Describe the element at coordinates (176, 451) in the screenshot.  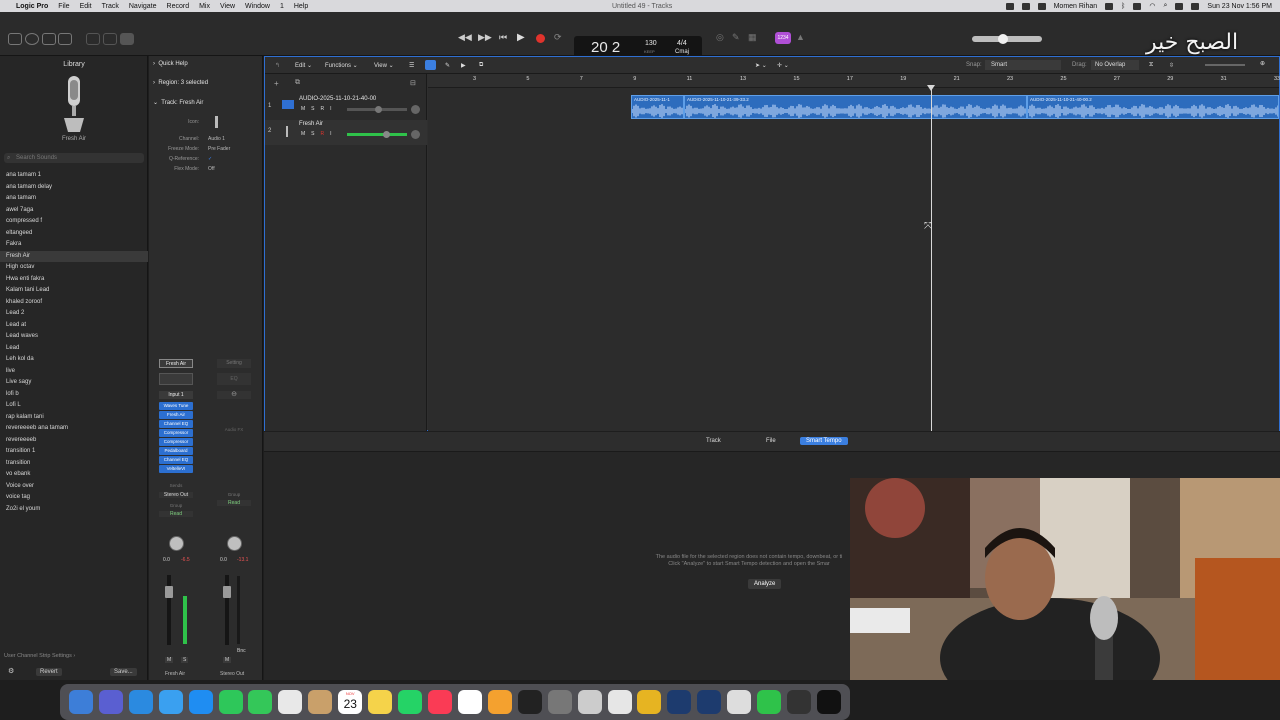
I see `plugin-slot: Pedalboard` at that location.